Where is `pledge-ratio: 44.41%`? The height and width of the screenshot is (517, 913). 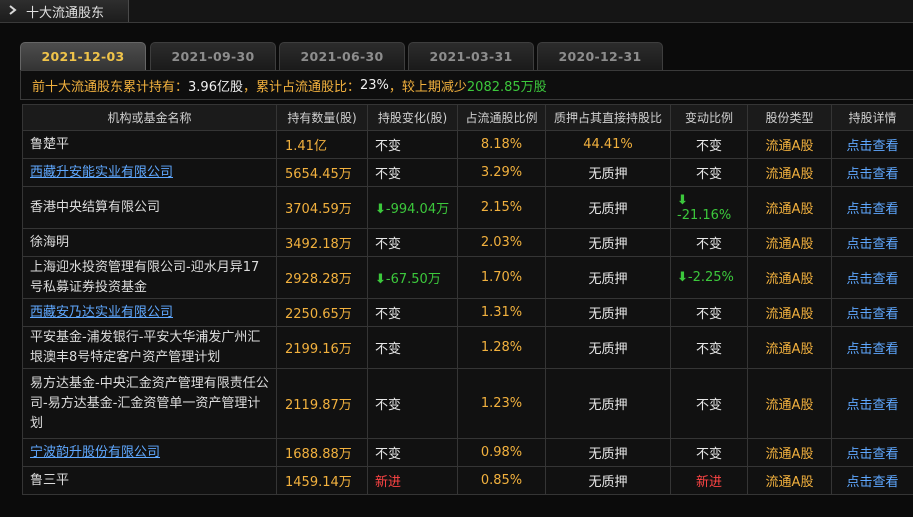
pledge-ratio: 44.41% is located at coordinates (608, 144).